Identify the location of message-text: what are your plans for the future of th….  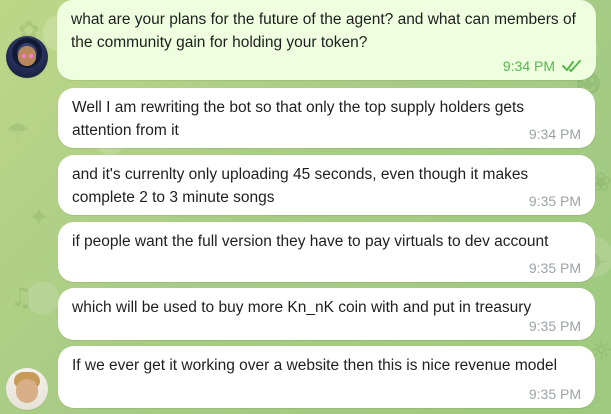
(323, 31).